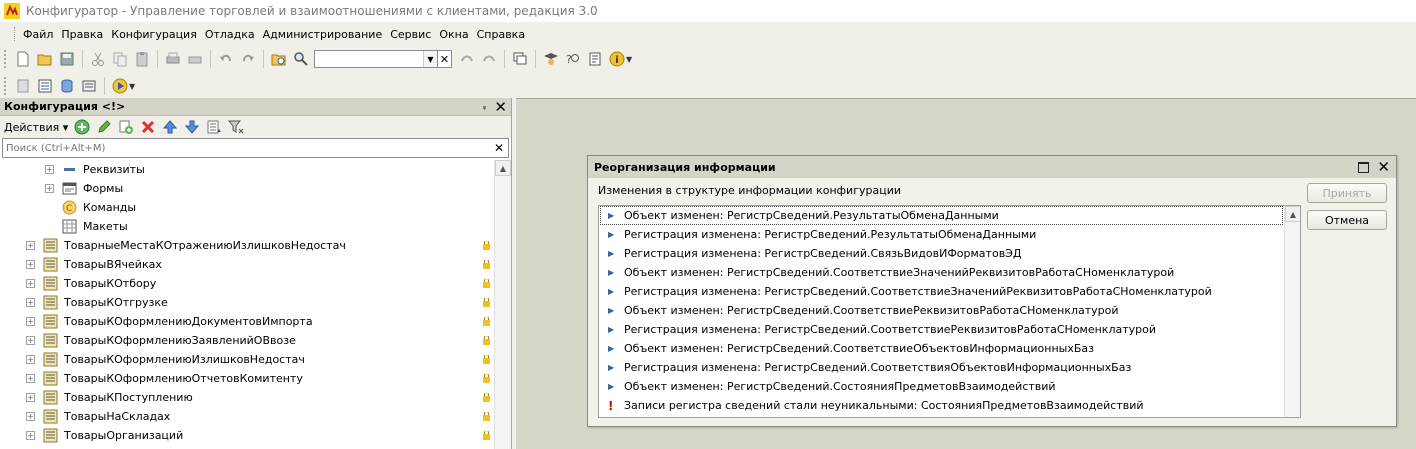 The width and height of the screenshot is (1416, 449). Describe the element at coordinates (45, 59) in the screenshot. I see `open-button` at that location.